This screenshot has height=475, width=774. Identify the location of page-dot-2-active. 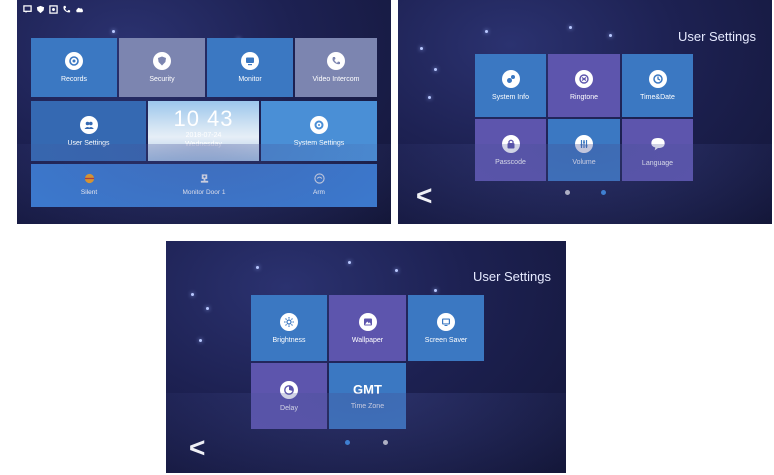
(603, 192).